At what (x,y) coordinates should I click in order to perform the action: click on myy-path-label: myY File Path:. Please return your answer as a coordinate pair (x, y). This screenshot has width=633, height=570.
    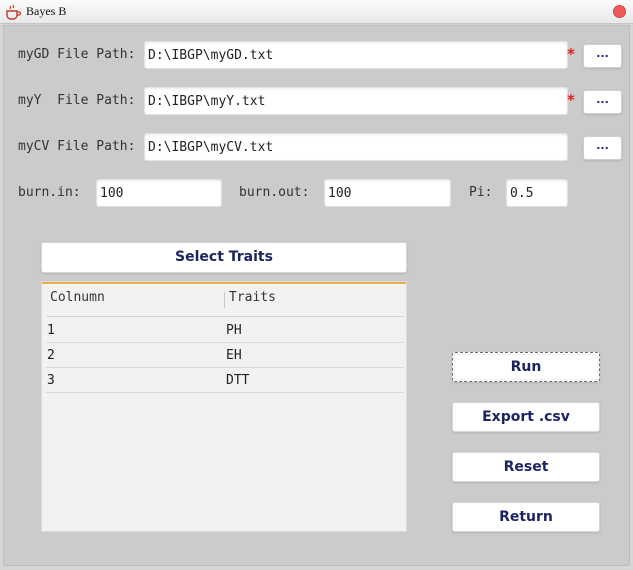
    Looking at the image, I should click on (77, 100).